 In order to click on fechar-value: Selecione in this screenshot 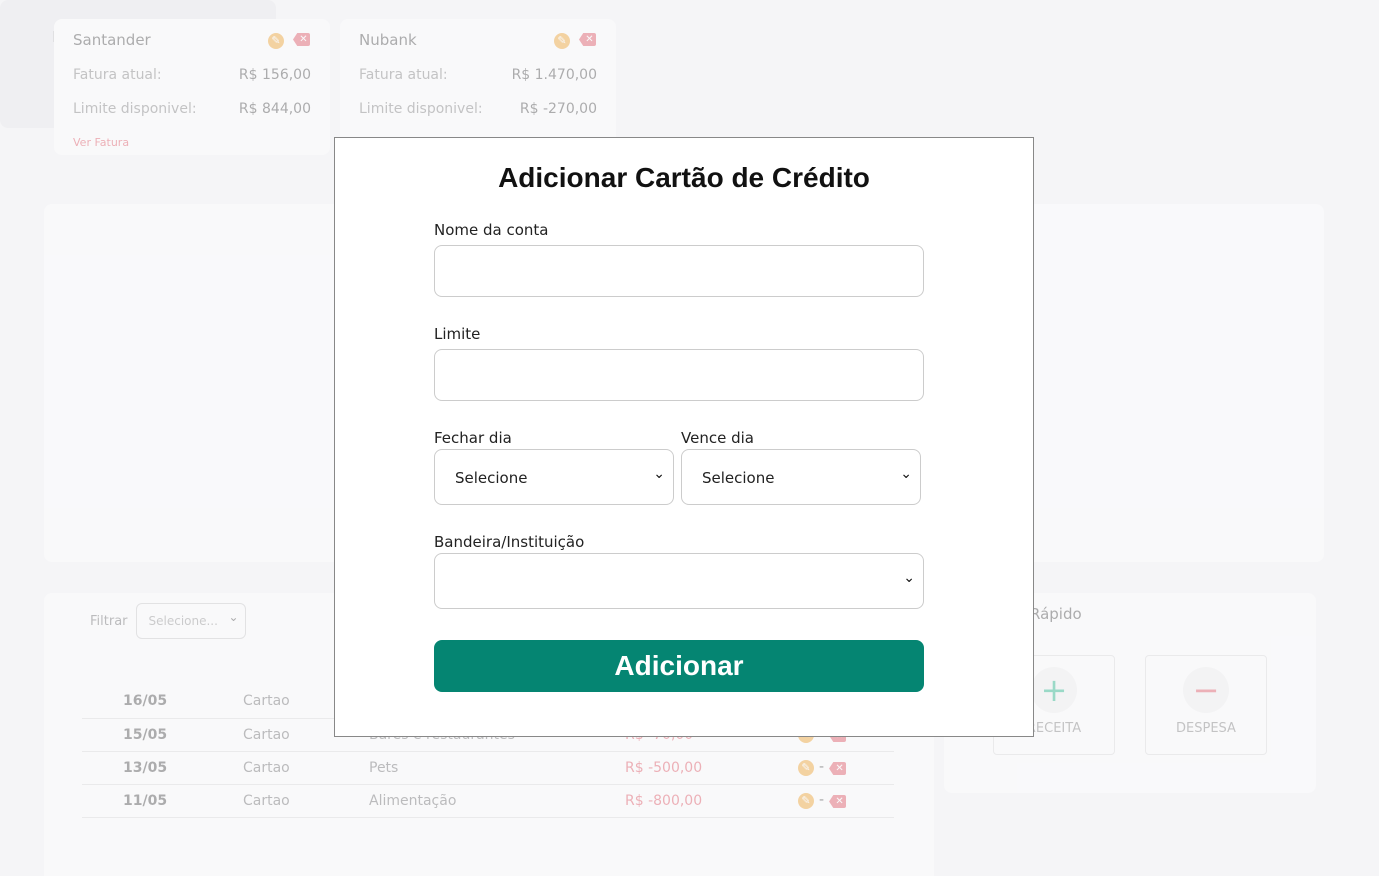, I will do `click(491, 478)`.